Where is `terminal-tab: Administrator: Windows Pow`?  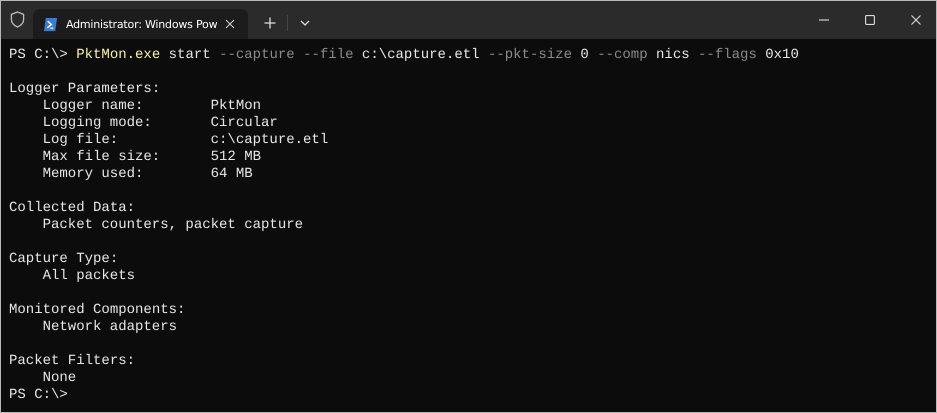
terminal-tab: Administrator: Windows Pow is located at coordinates (140, 24).